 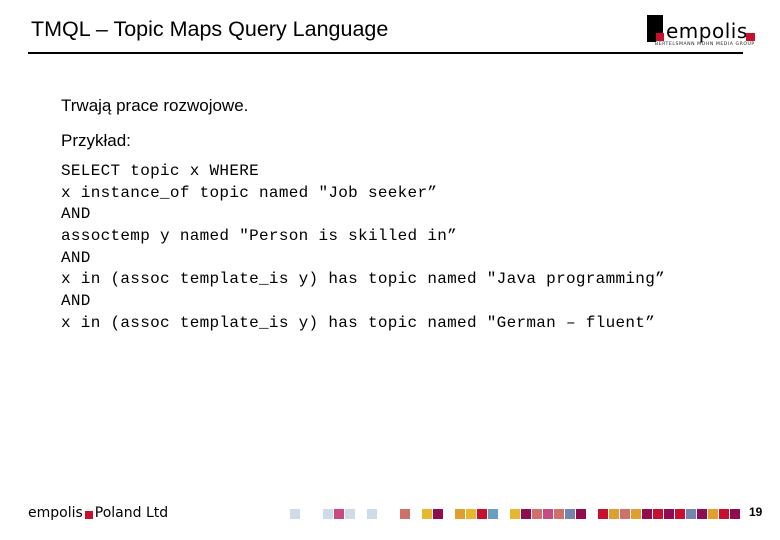 What do you see at coordinates (249, 192) in the screenshot?
I see `code-line: x instance_of topic named "Job seeker”` at bounding box center [249, 192].